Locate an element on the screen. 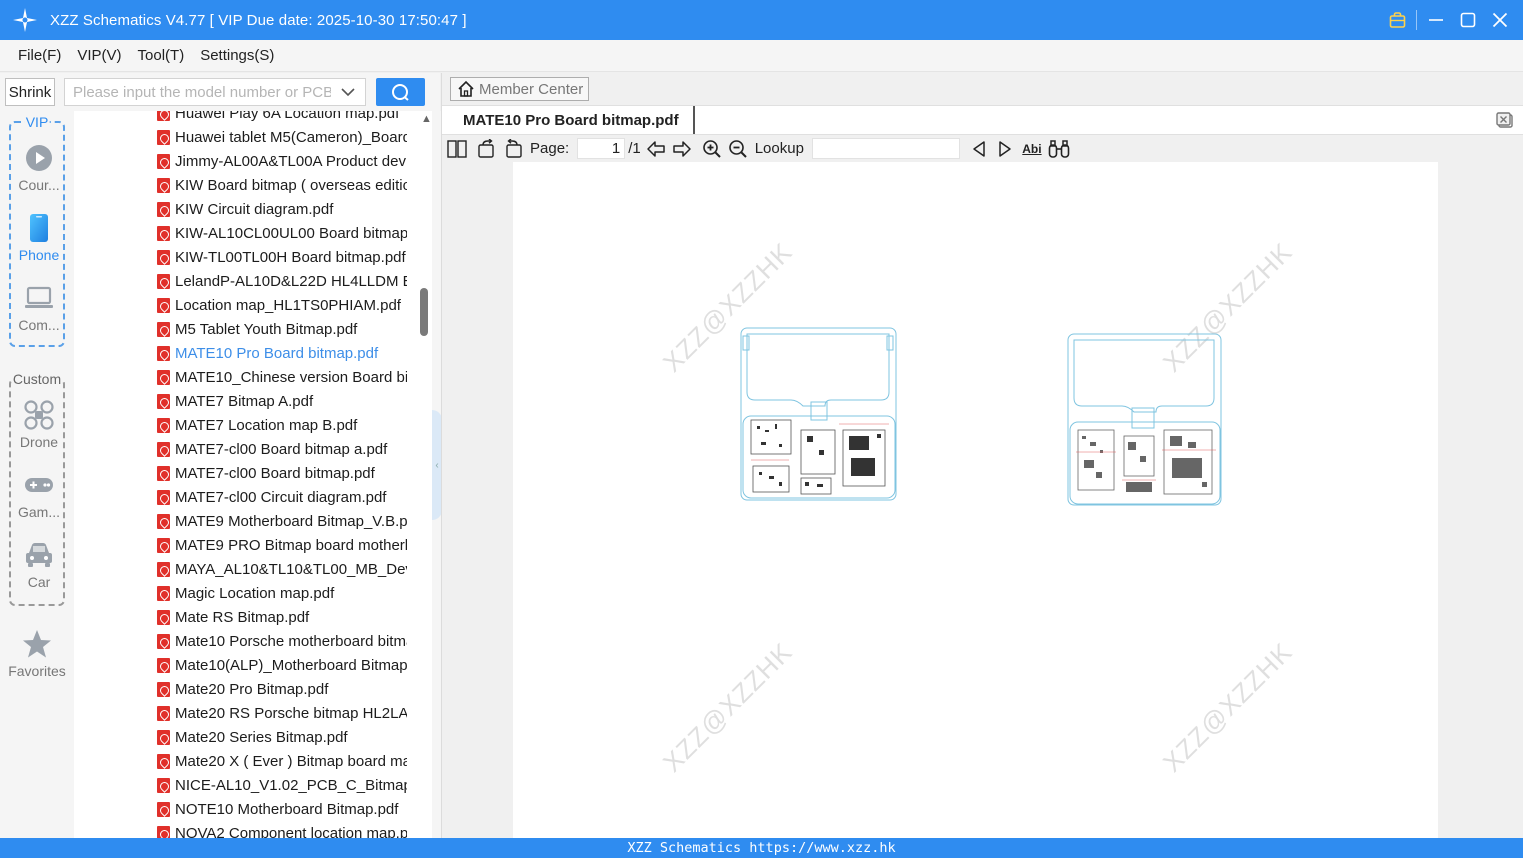 The width and height of the screenshot is (1523, 858). file-list-item: MATE9 PRO Bitmap board motherboard is located at coordinates (282, 545).